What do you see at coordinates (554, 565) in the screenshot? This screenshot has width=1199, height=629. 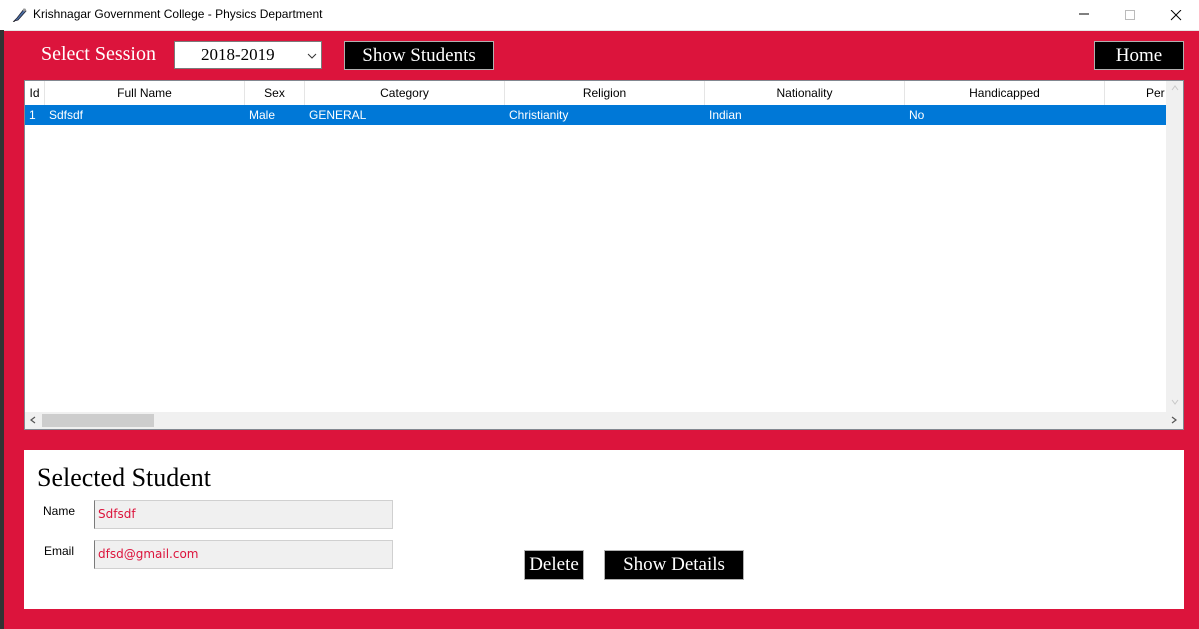 I see `delete-button: Delete` at bounding box center [554, 565].